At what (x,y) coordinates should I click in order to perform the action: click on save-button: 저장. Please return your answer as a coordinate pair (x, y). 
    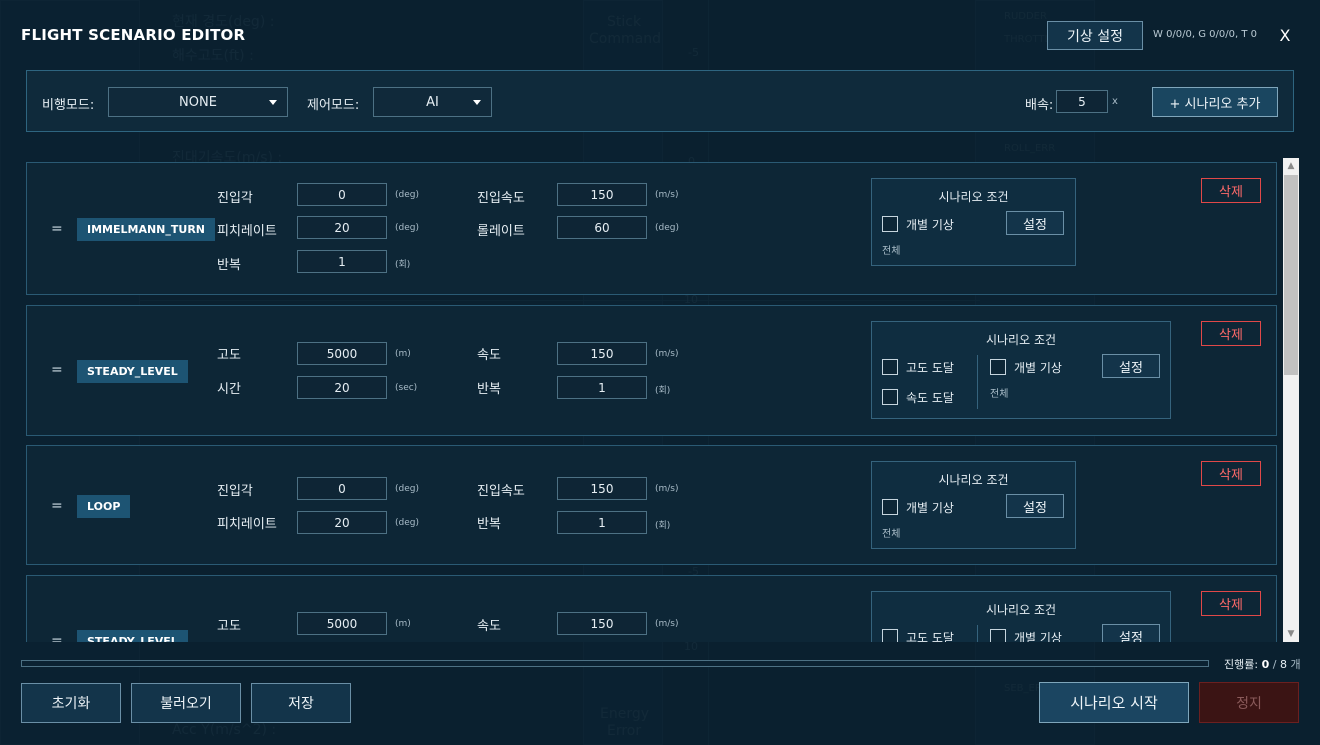
    Looking at the image, I should click on (301, 703).